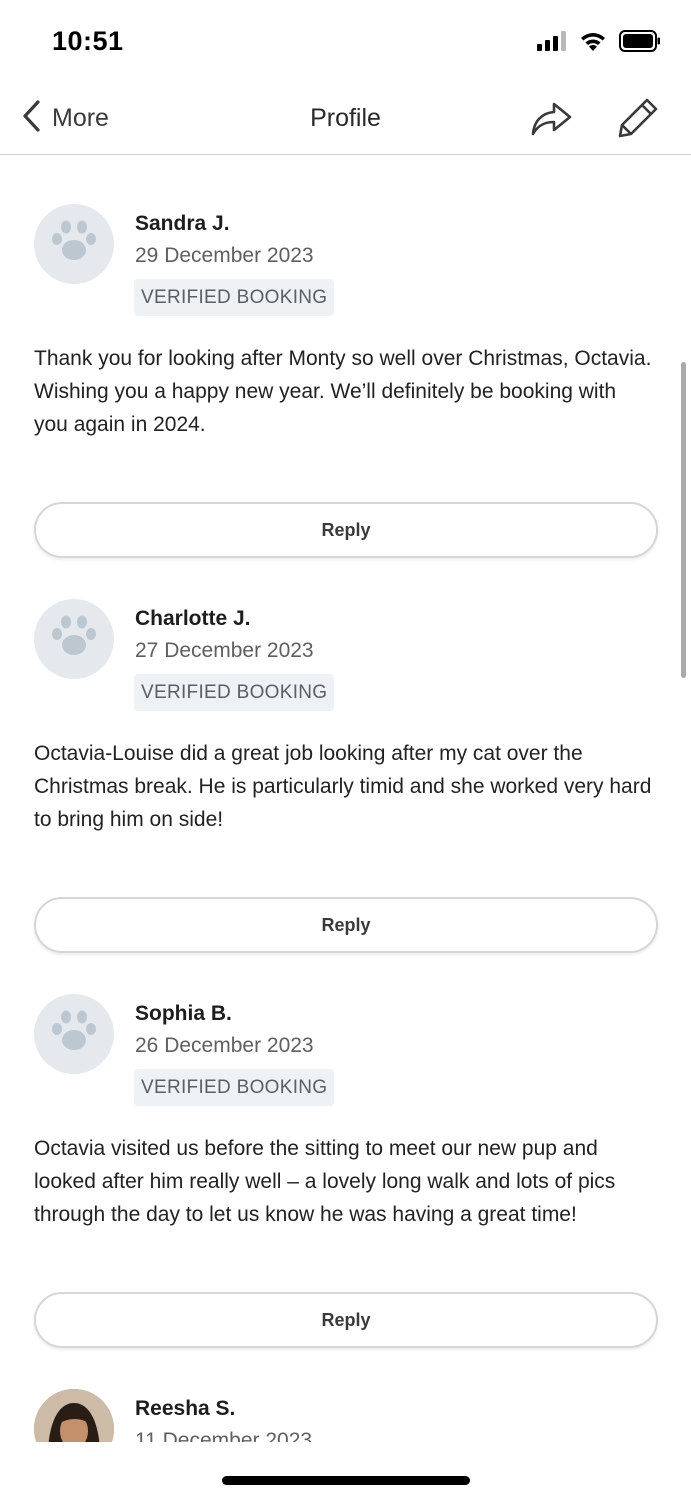  Describe the element at coordinates (593, 43) in the screenshot. I see `wifi-icon` at that location.